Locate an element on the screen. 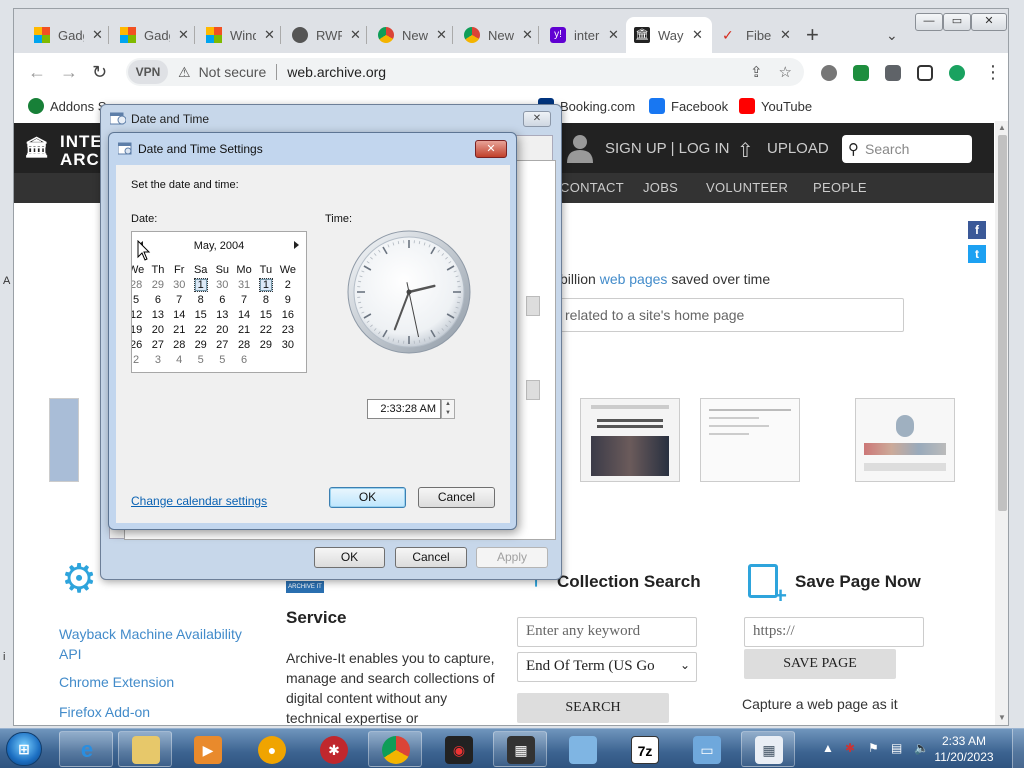 The image size is (1024, 768). calendar-day: 26 is located at coordinates (139, 344).